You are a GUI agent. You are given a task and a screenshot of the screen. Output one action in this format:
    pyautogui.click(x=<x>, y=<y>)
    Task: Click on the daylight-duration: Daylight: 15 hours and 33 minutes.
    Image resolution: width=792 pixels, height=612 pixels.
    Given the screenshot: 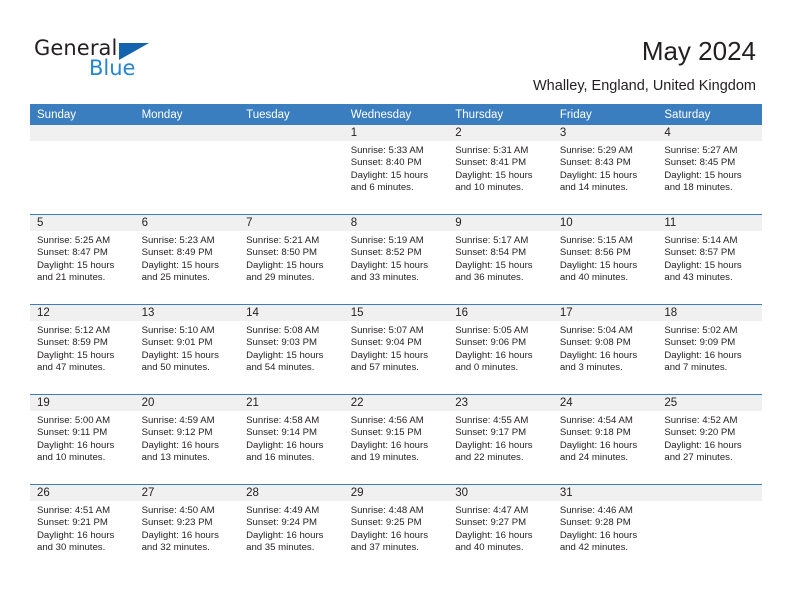 What is the action you would take?
    pyautogui.click(x=389, y=271)
    